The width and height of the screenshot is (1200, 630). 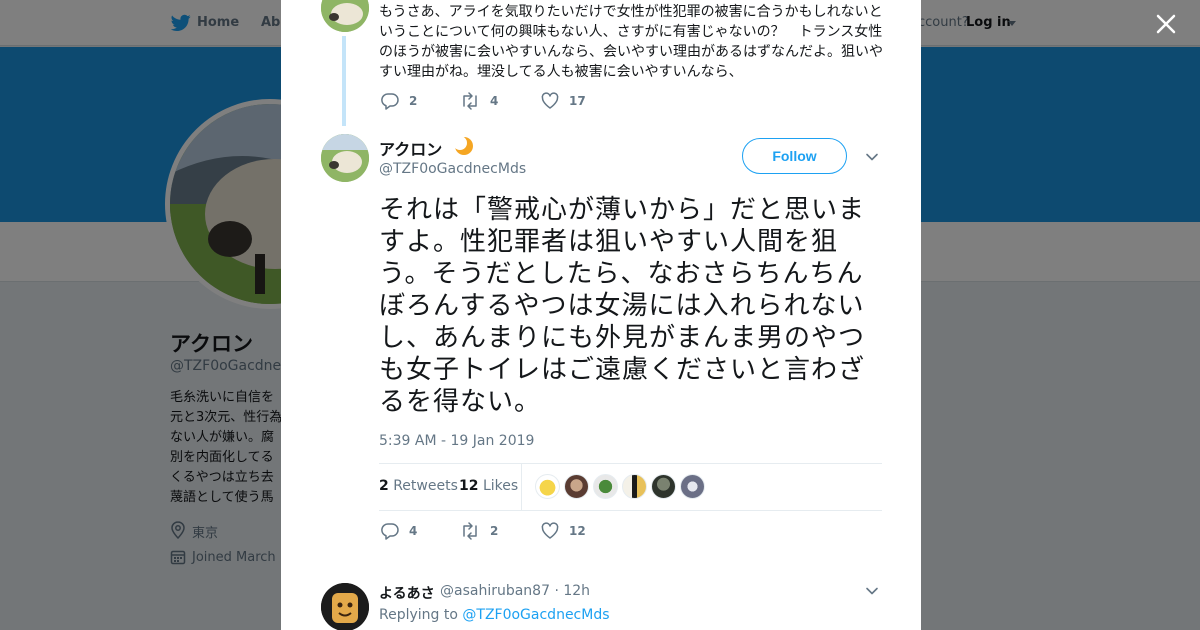 I want to click on tweet-stats-bar: 2 Retweets 12 Likes, so click(x=630, y=487).